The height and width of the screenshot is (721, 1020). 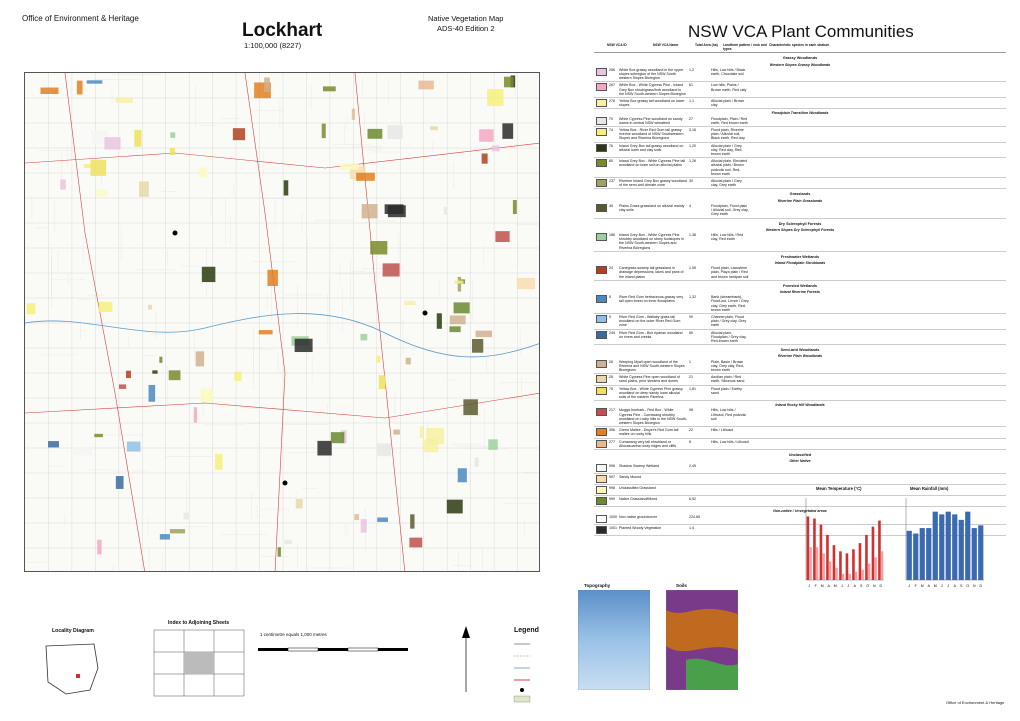 I want to click on legend-cell-id: 237, so click(x=612, y=181).